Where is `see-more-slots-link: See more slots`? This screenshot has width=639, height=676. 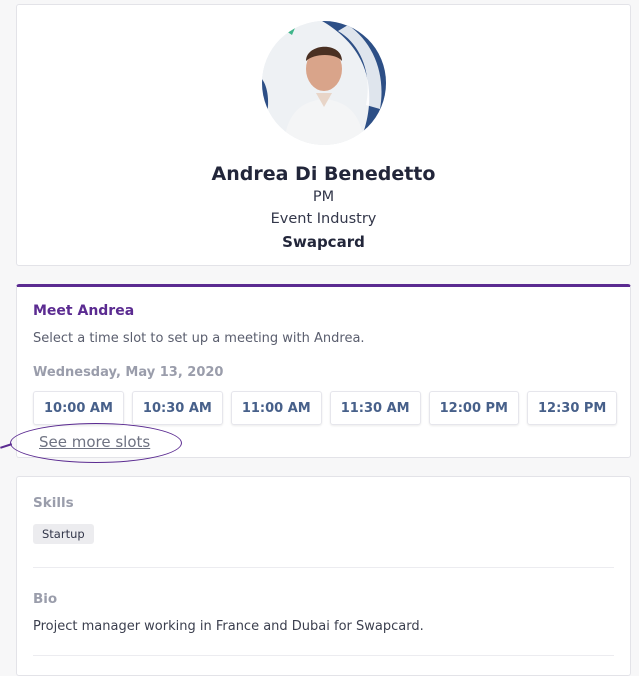
see-more-slots-link: See more slots is located at coordinates (94, 442).